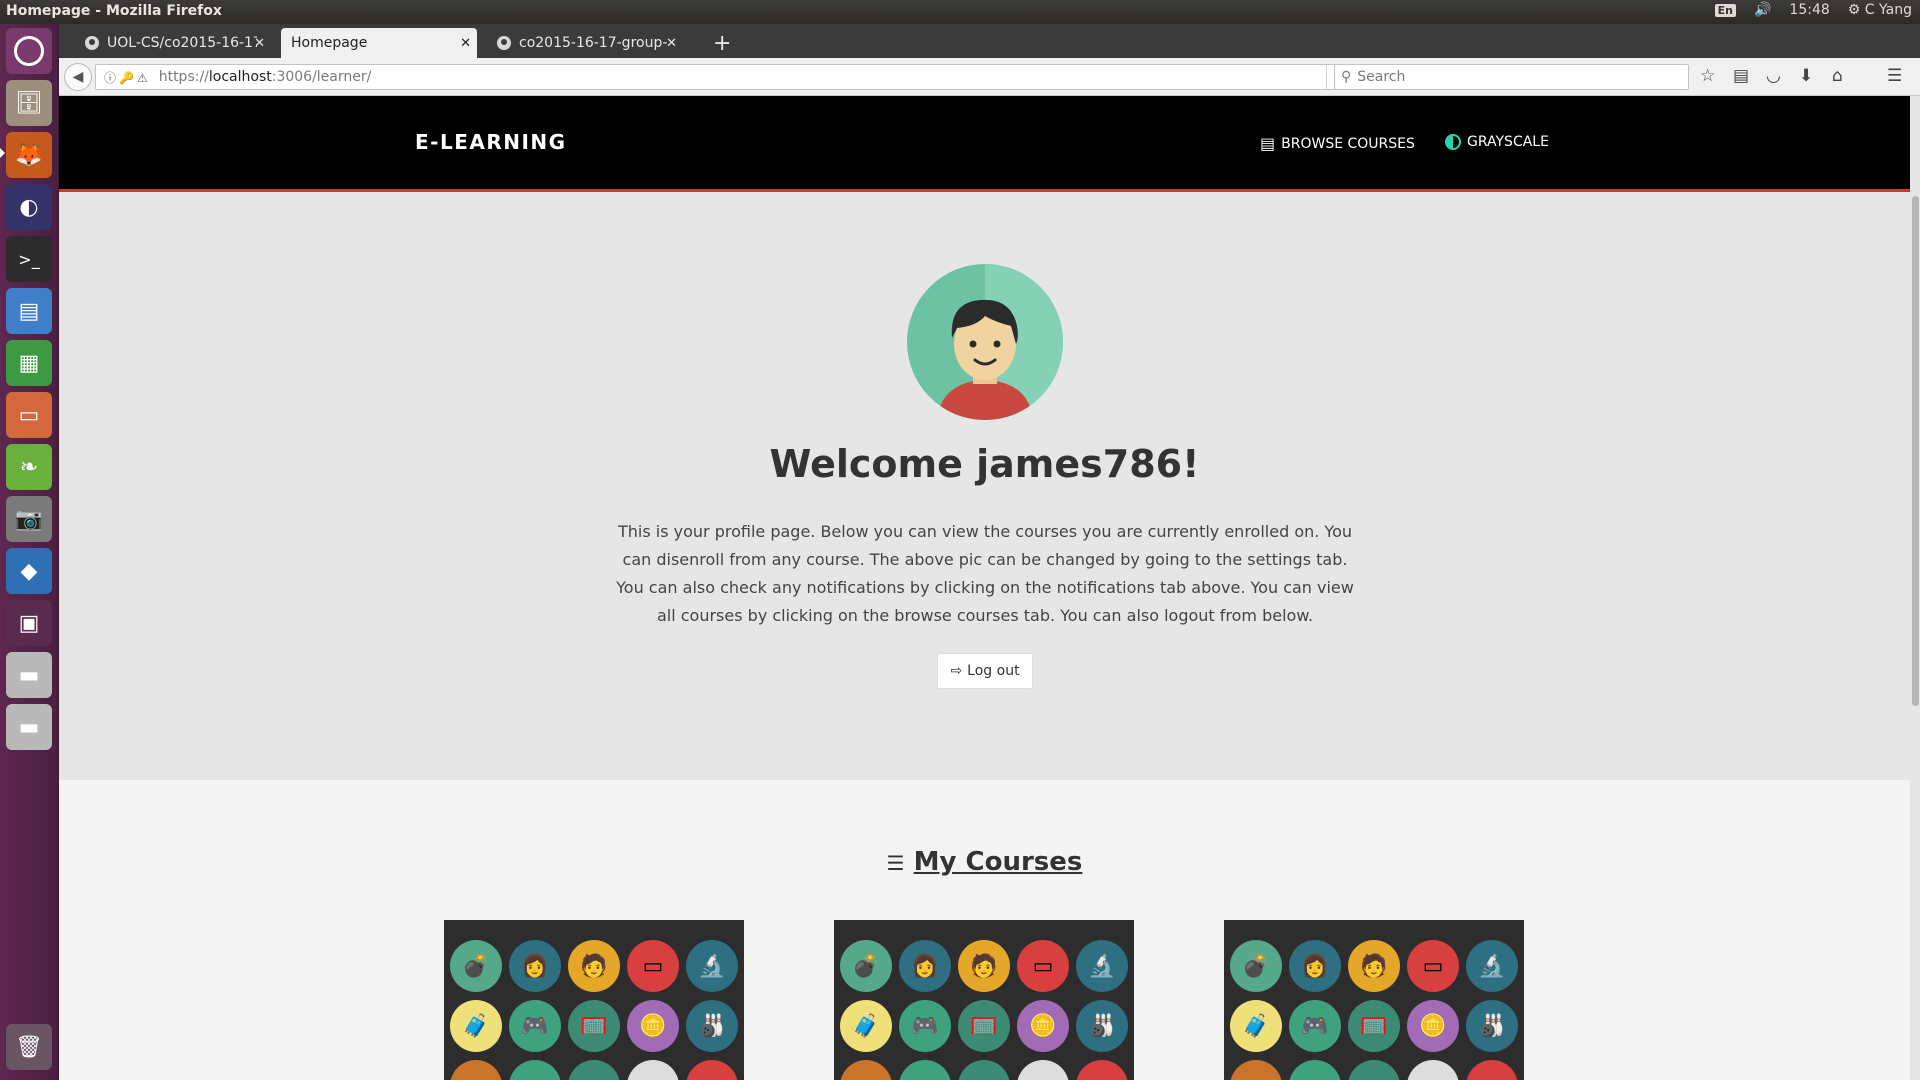  Describe the element at coordinates (1707, 76) in the screenshot. I see `bookmark-star-icon: ☆` at that location.